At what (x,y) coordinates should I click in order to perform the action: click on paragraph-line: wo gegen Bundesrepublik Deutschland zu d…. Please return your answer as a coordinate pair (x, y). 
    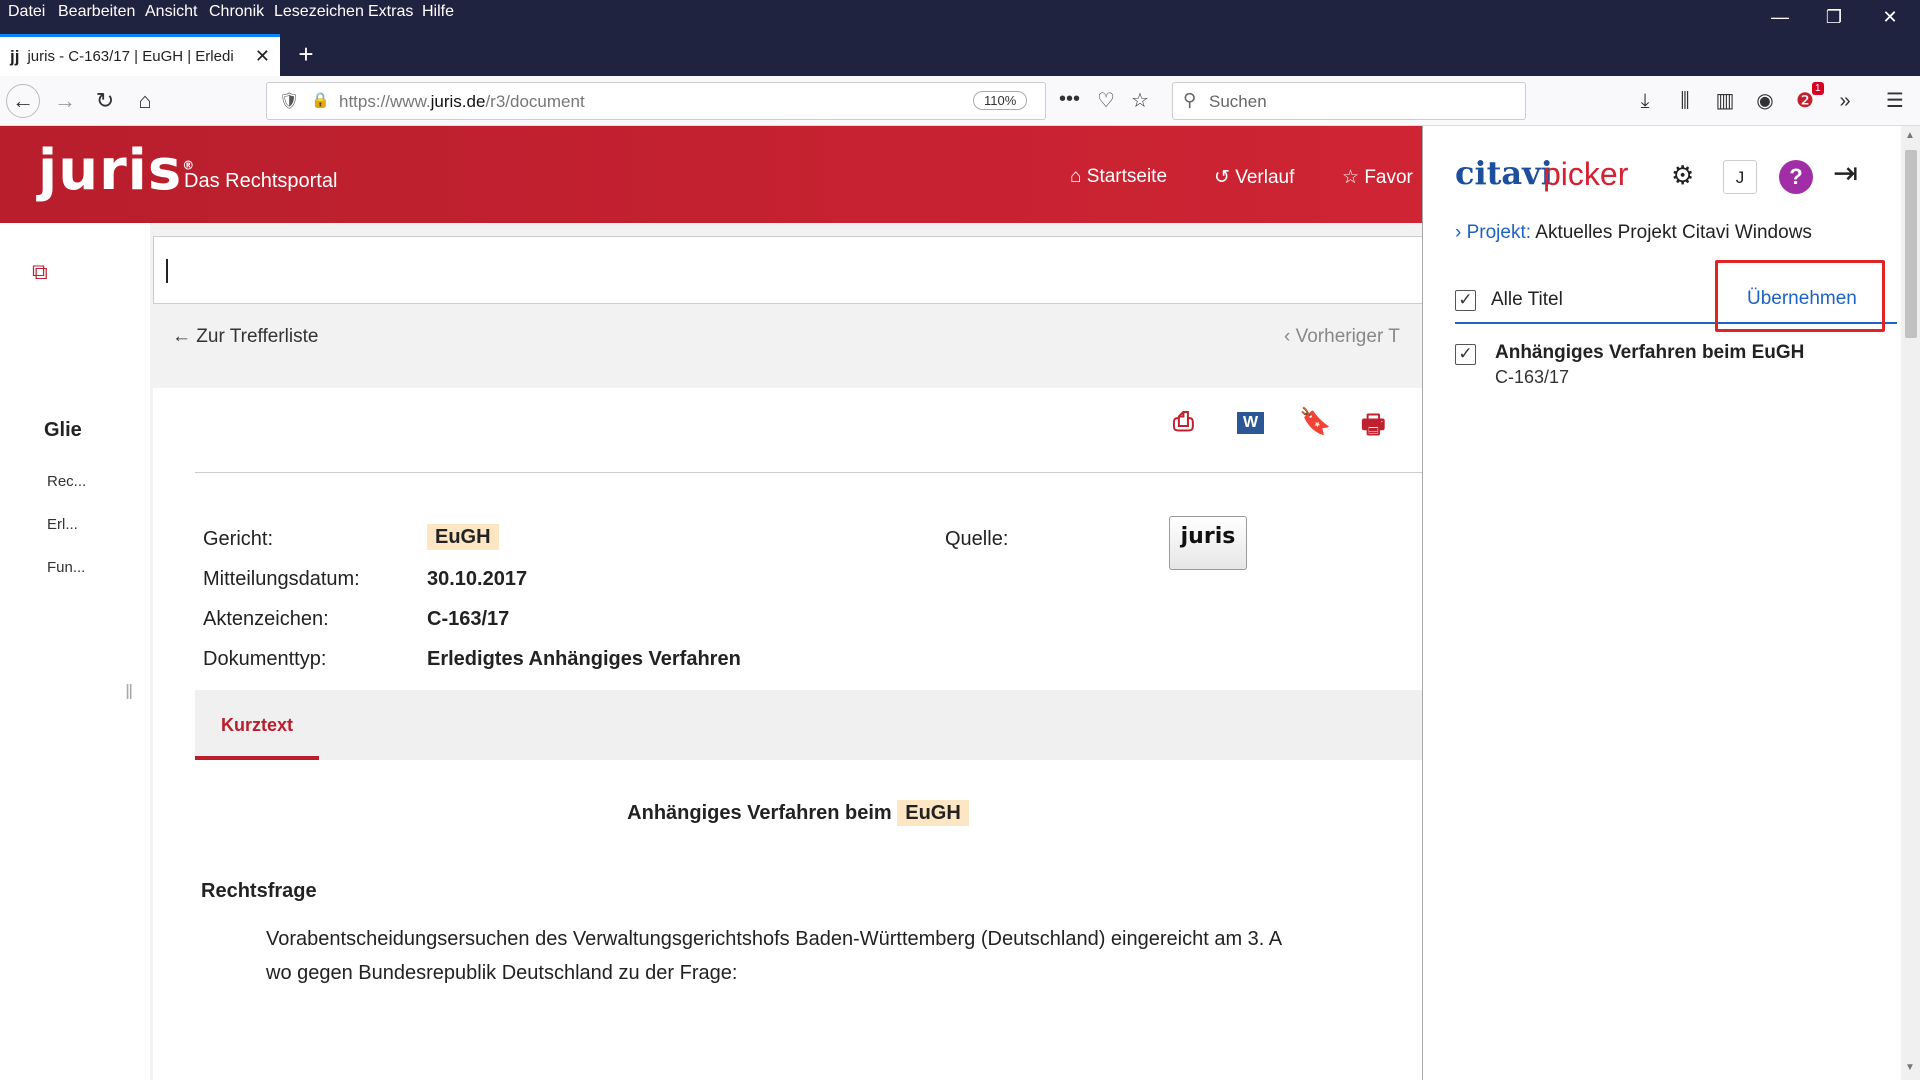
    Looking at the image, I should click on (502, 973).